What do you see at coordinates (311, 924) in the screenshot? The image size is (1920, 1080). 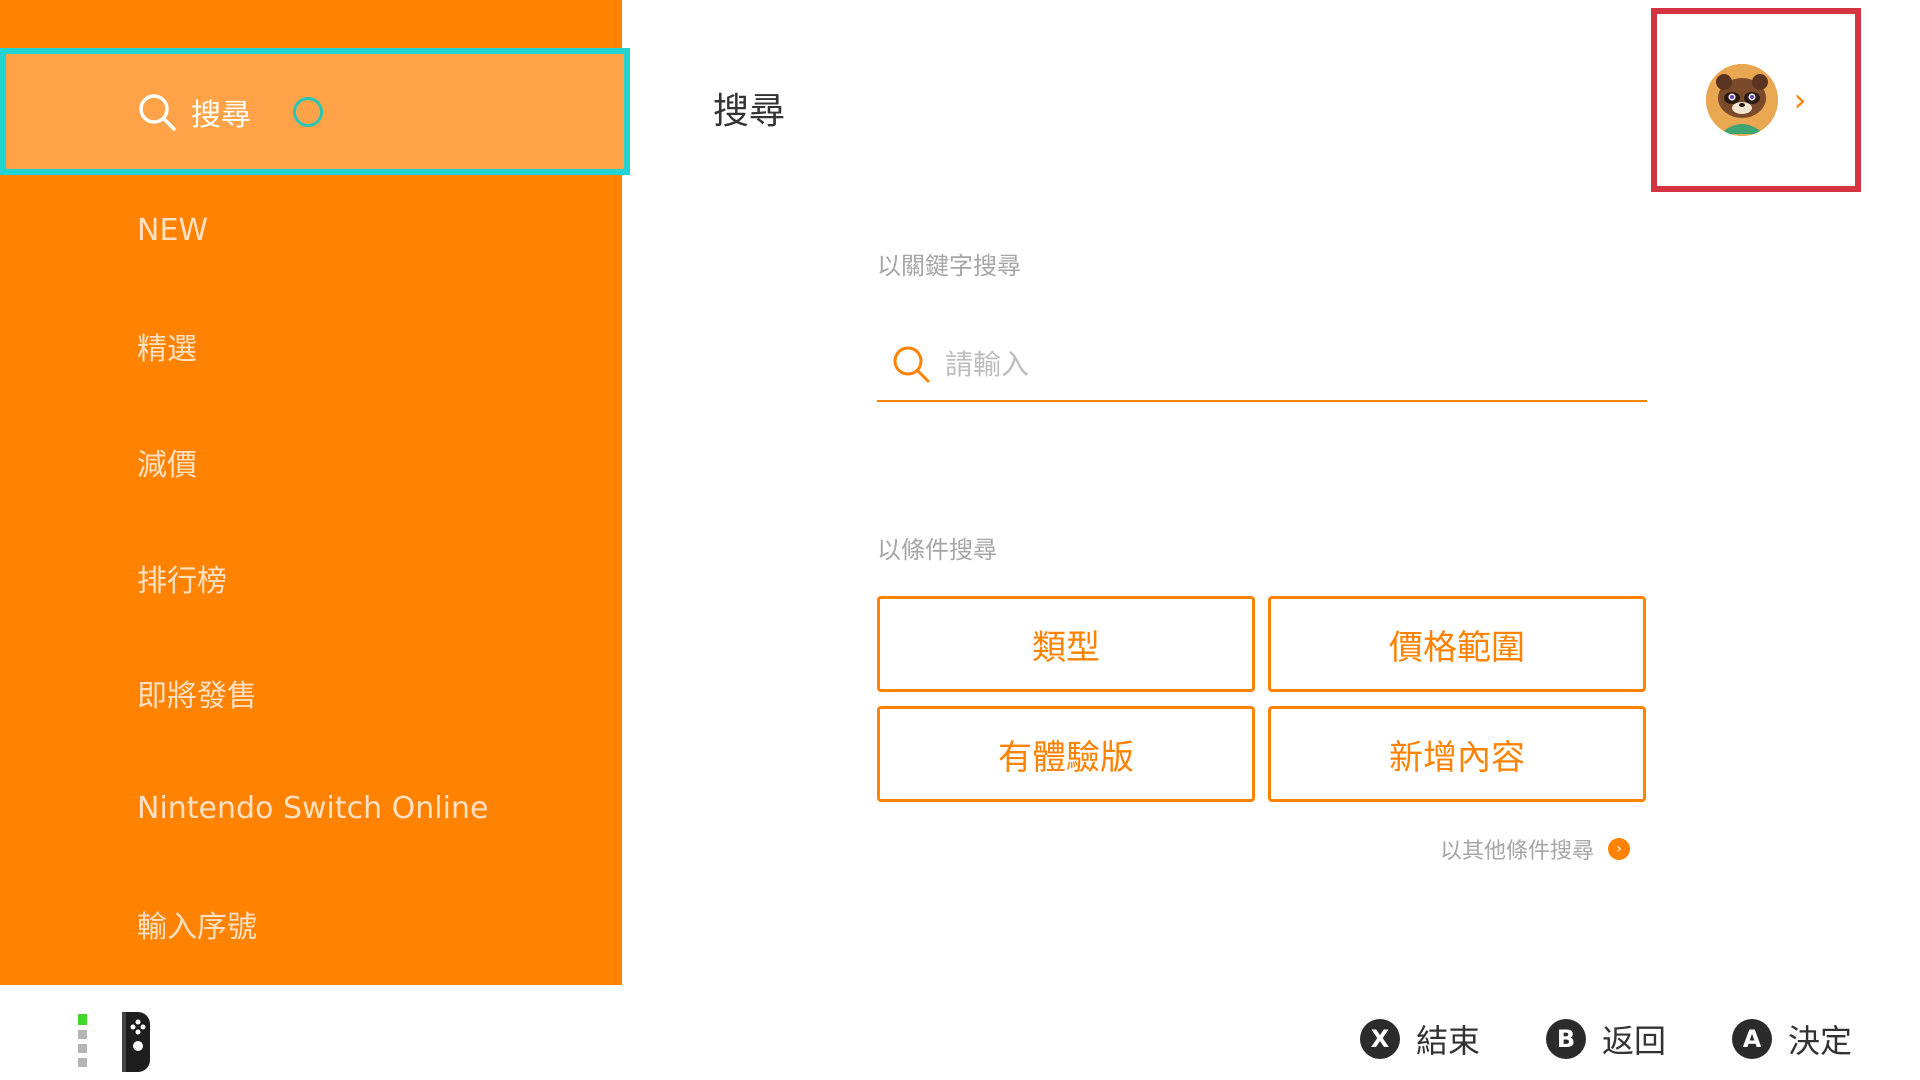 I see `sidebar-item-redeem-code: 輸入序號` at bounding box center [311, 924].